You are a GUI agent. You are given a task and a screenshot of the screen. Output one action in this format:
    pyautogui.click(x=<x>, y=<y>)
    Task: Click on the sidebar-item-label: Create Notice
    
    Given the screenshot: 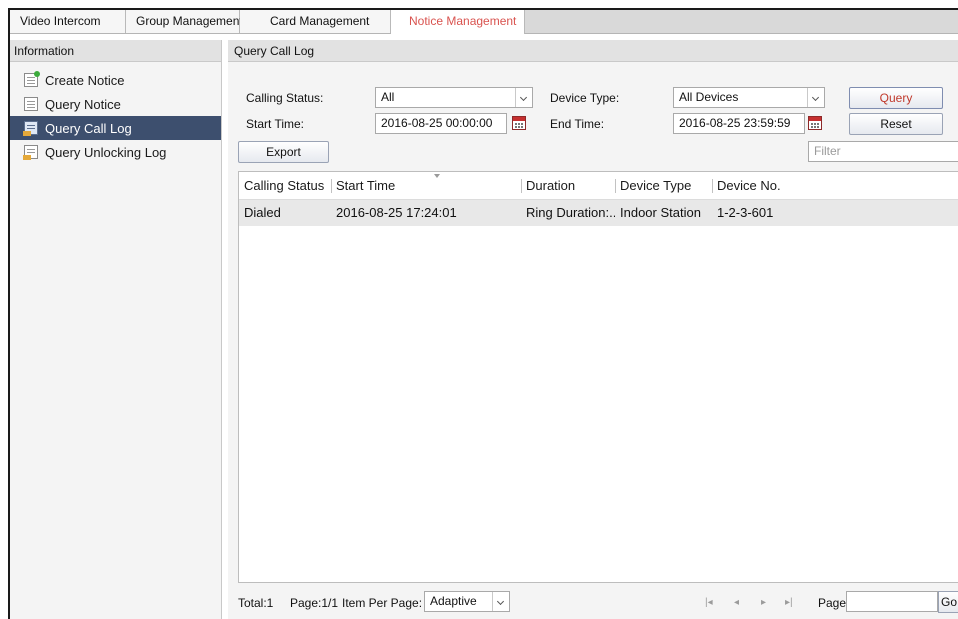 What is the action you would take?
    pyautogui.click(x=85, y=80)
    